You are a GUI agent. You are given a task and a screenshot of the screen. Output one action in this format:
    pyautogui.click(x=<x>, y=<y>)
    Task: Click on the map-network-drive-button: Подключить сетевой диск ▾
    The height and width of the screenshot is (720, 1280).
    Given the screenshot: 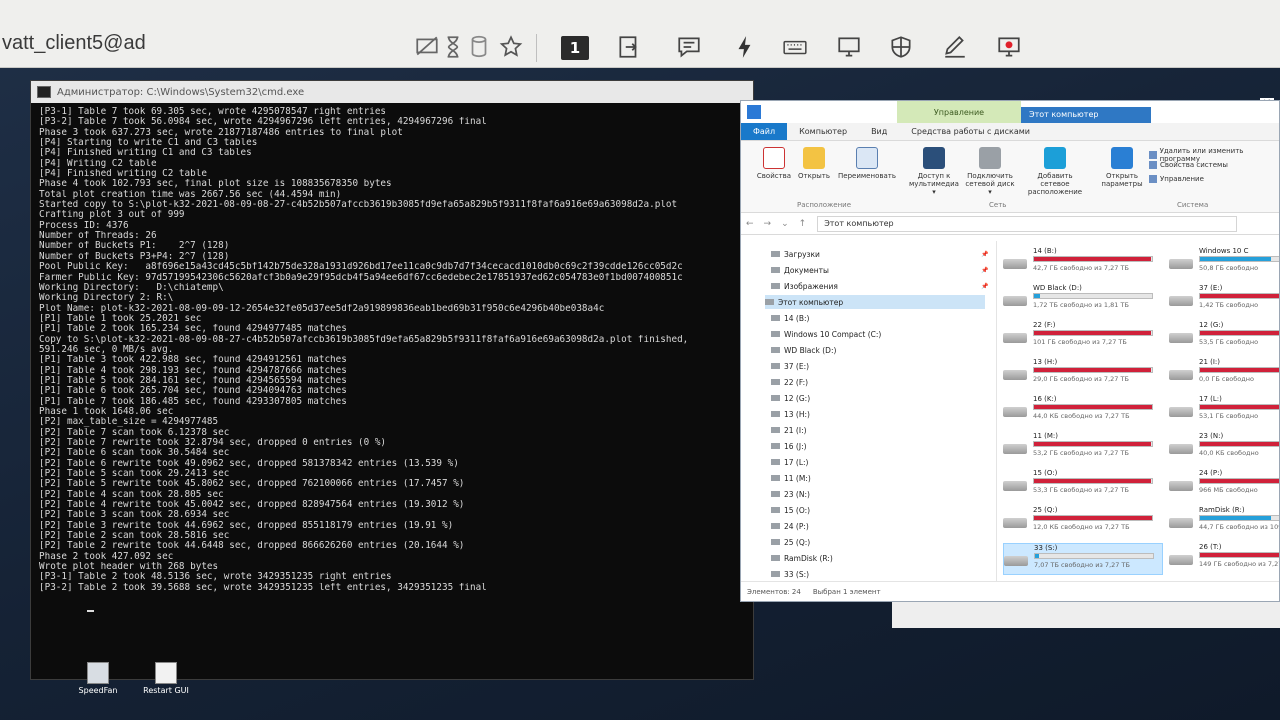 What is the action you would take?
    pyautogui.click(x=990, y=171)
    